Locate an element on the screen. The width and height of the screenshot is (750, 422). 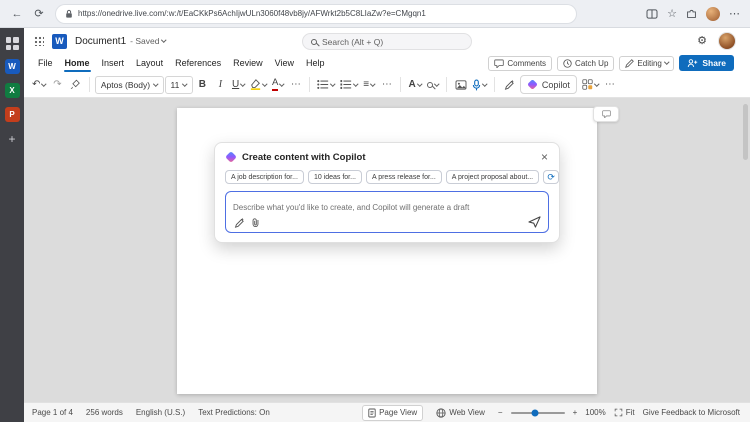
menu-file: File is located at coordinates (45, 63).